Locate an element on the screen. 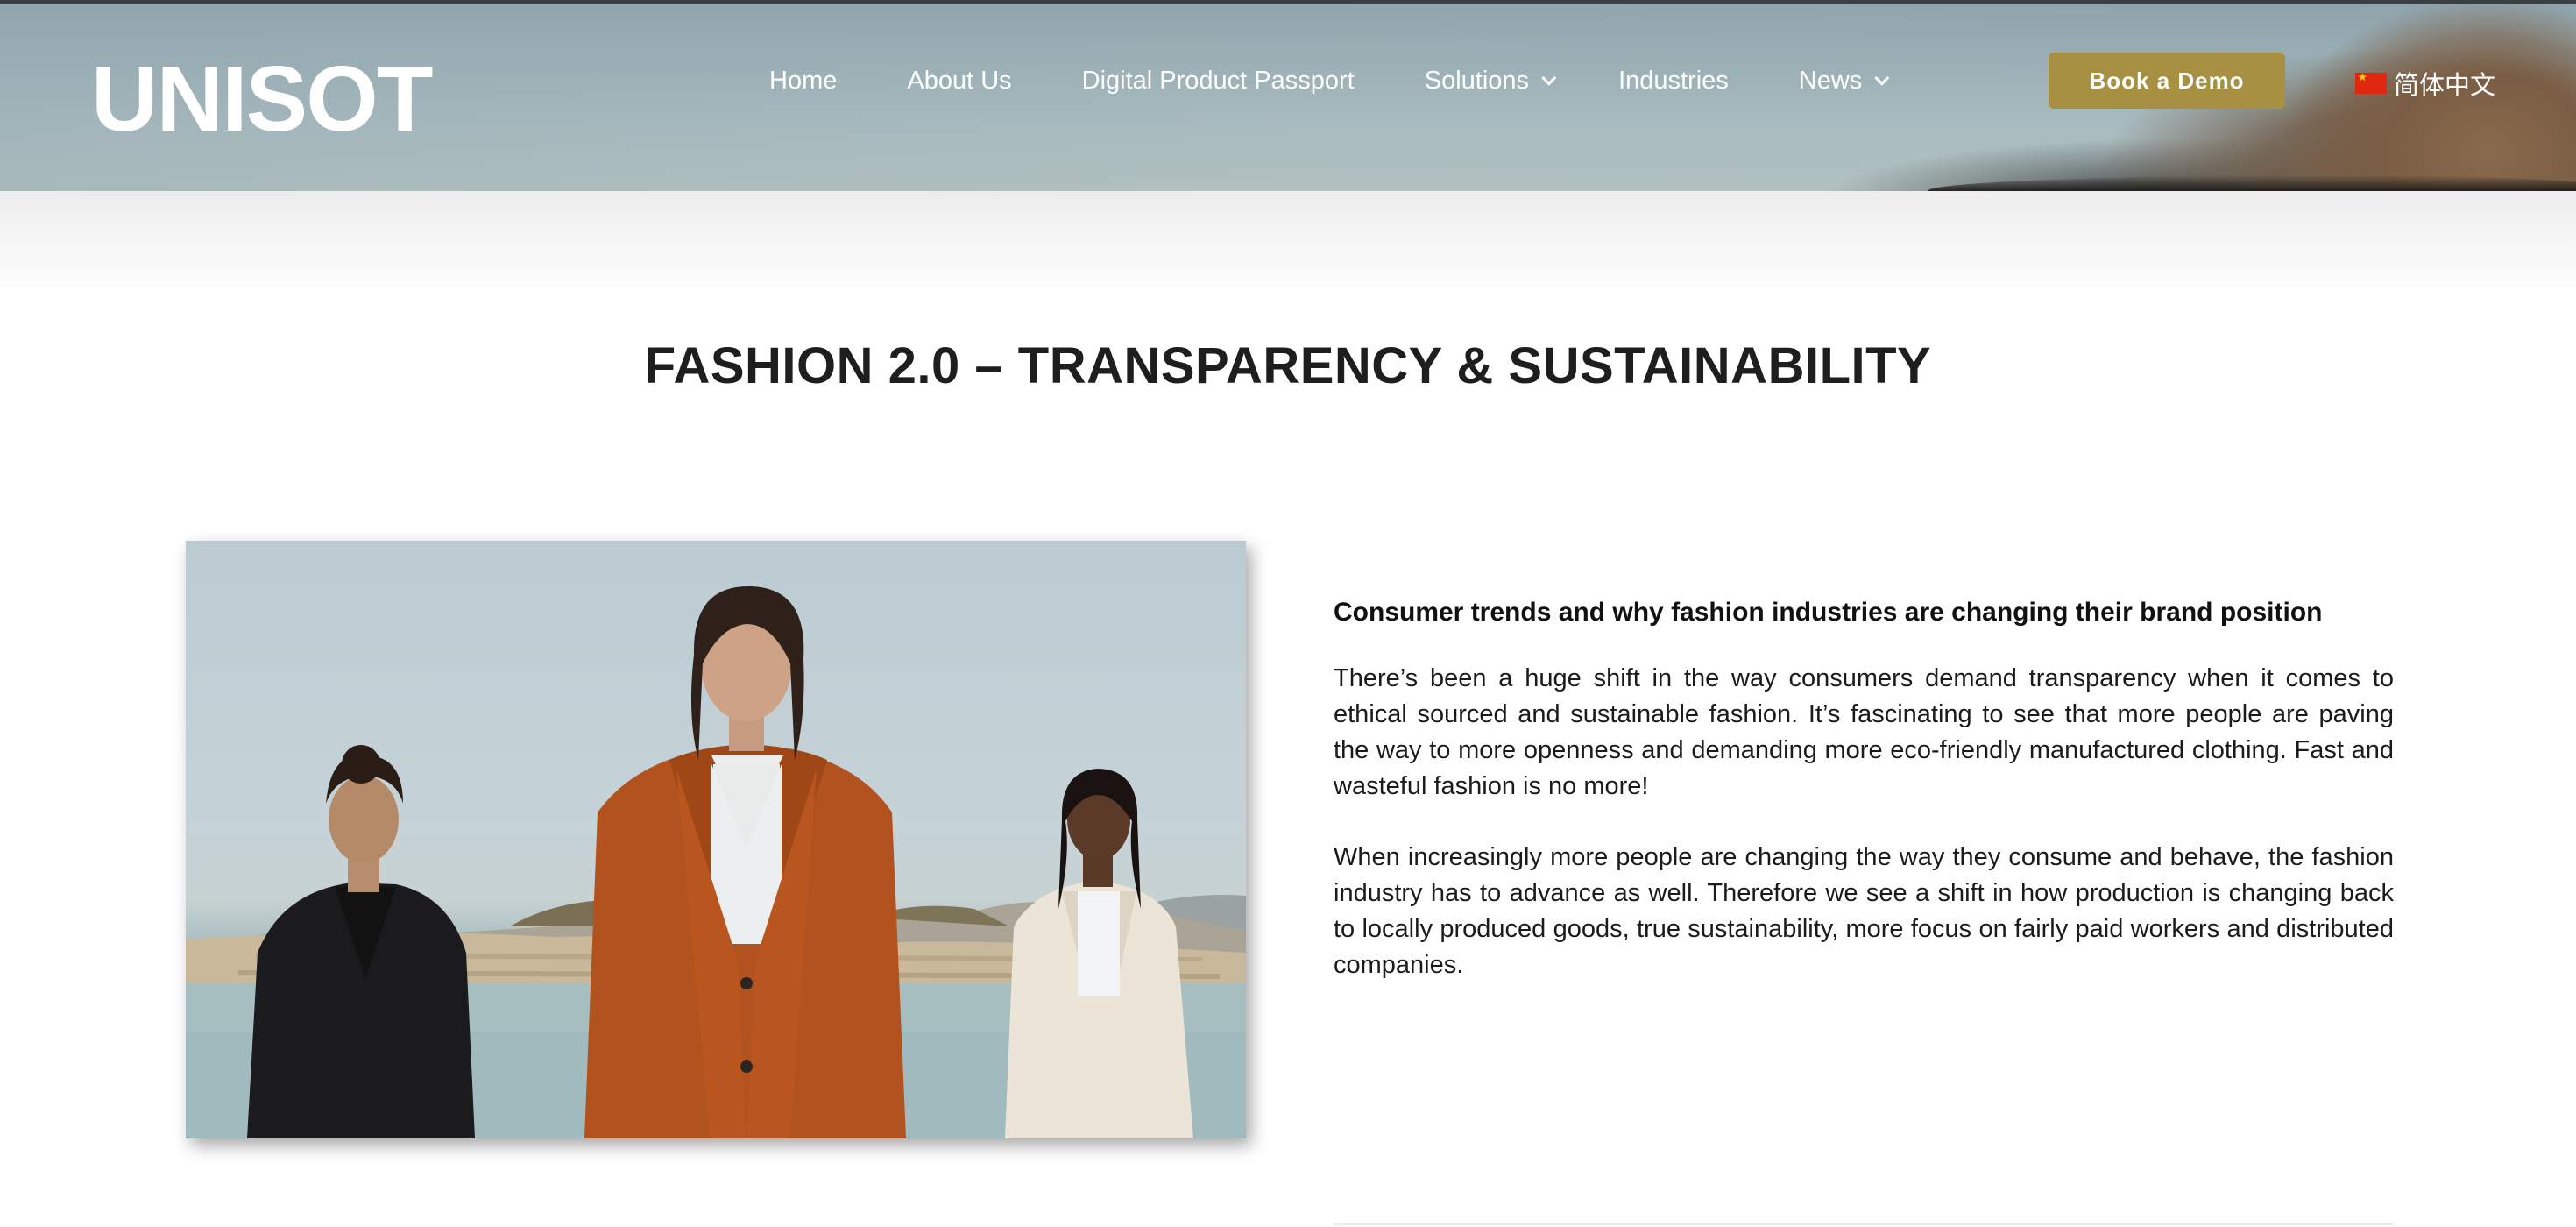 The height and width of the screenshot is (1227, 2576). nav-item-solutions: Solutions is located at coordinates (1490, 81).